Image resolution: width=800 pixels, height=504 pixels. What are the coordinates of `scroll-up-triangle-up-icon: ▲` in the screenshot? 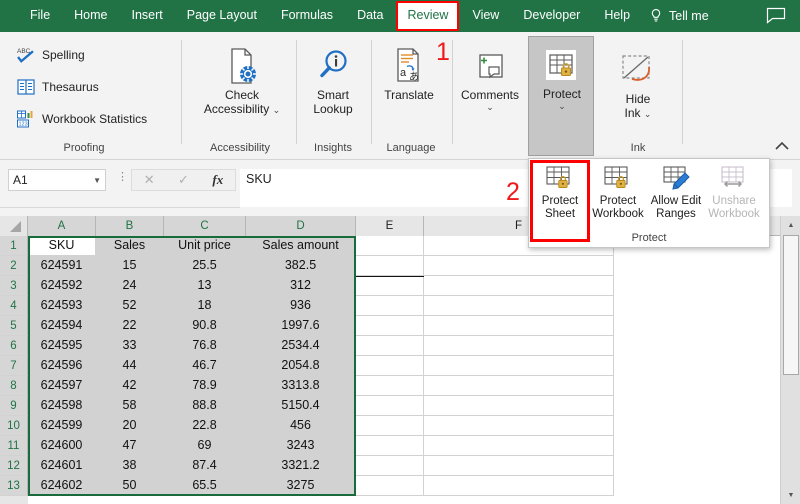 It's located at (791, 225).